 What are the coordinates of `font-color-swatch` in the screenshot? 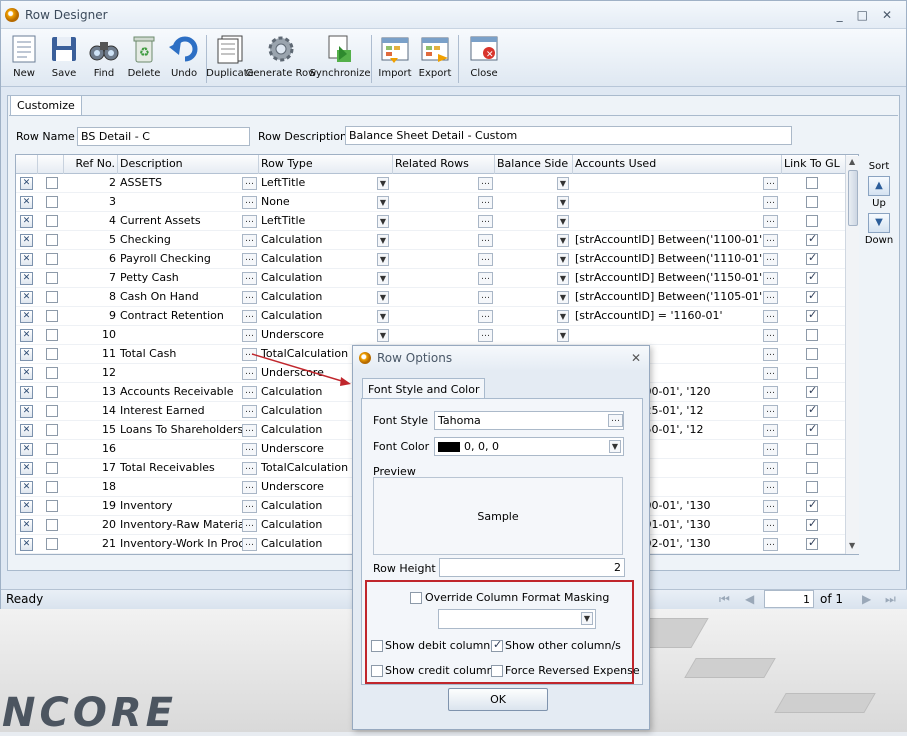 It's located at (449, 447).